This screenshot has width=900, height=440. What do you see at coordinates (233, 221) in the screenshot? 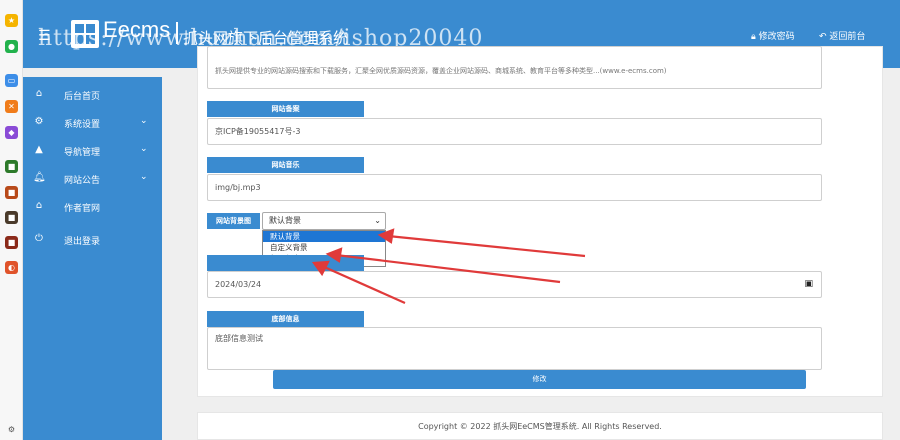
I see `background-label: 网站背景图` at bounding box center [233, 221].